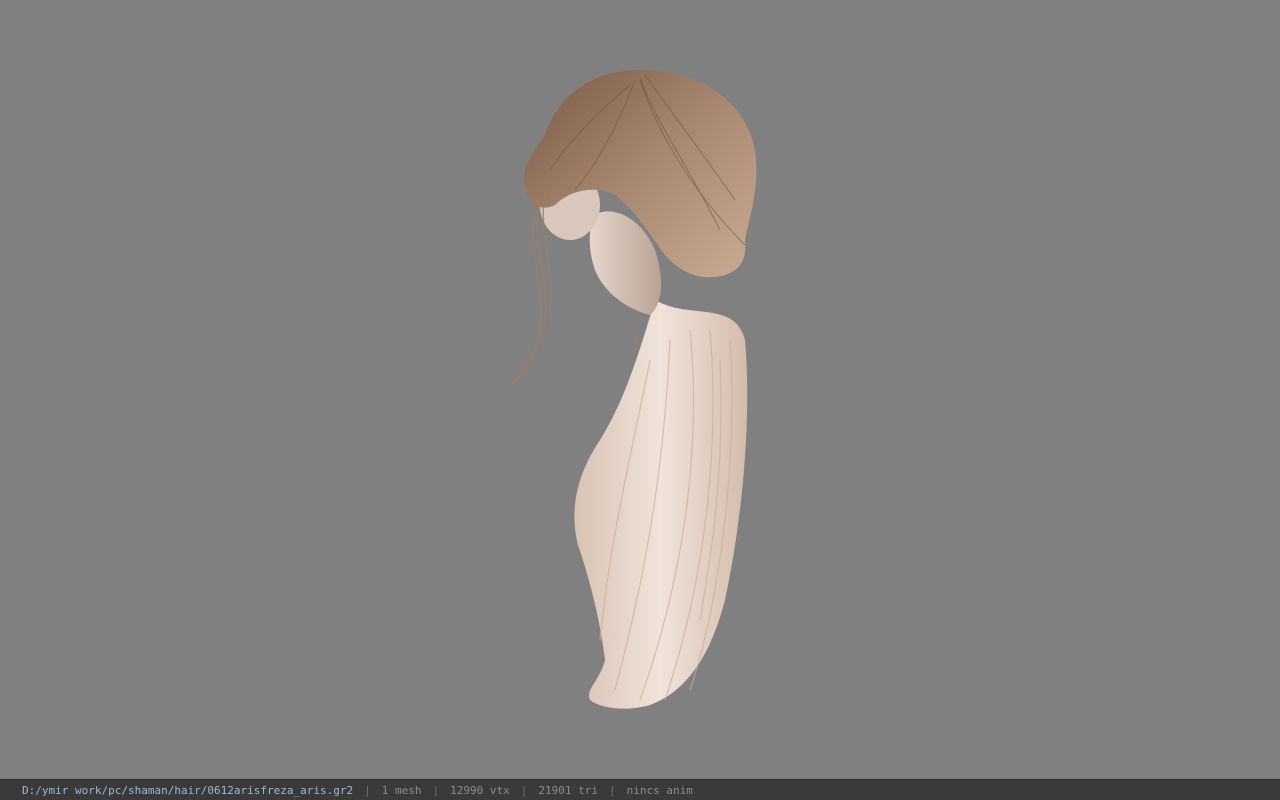 This screenshot has height=800, width=1280. Describe the element at coordinates (480, 790) in the screenshot. I see `vertex-count-label: 12990 vtx` at that location.